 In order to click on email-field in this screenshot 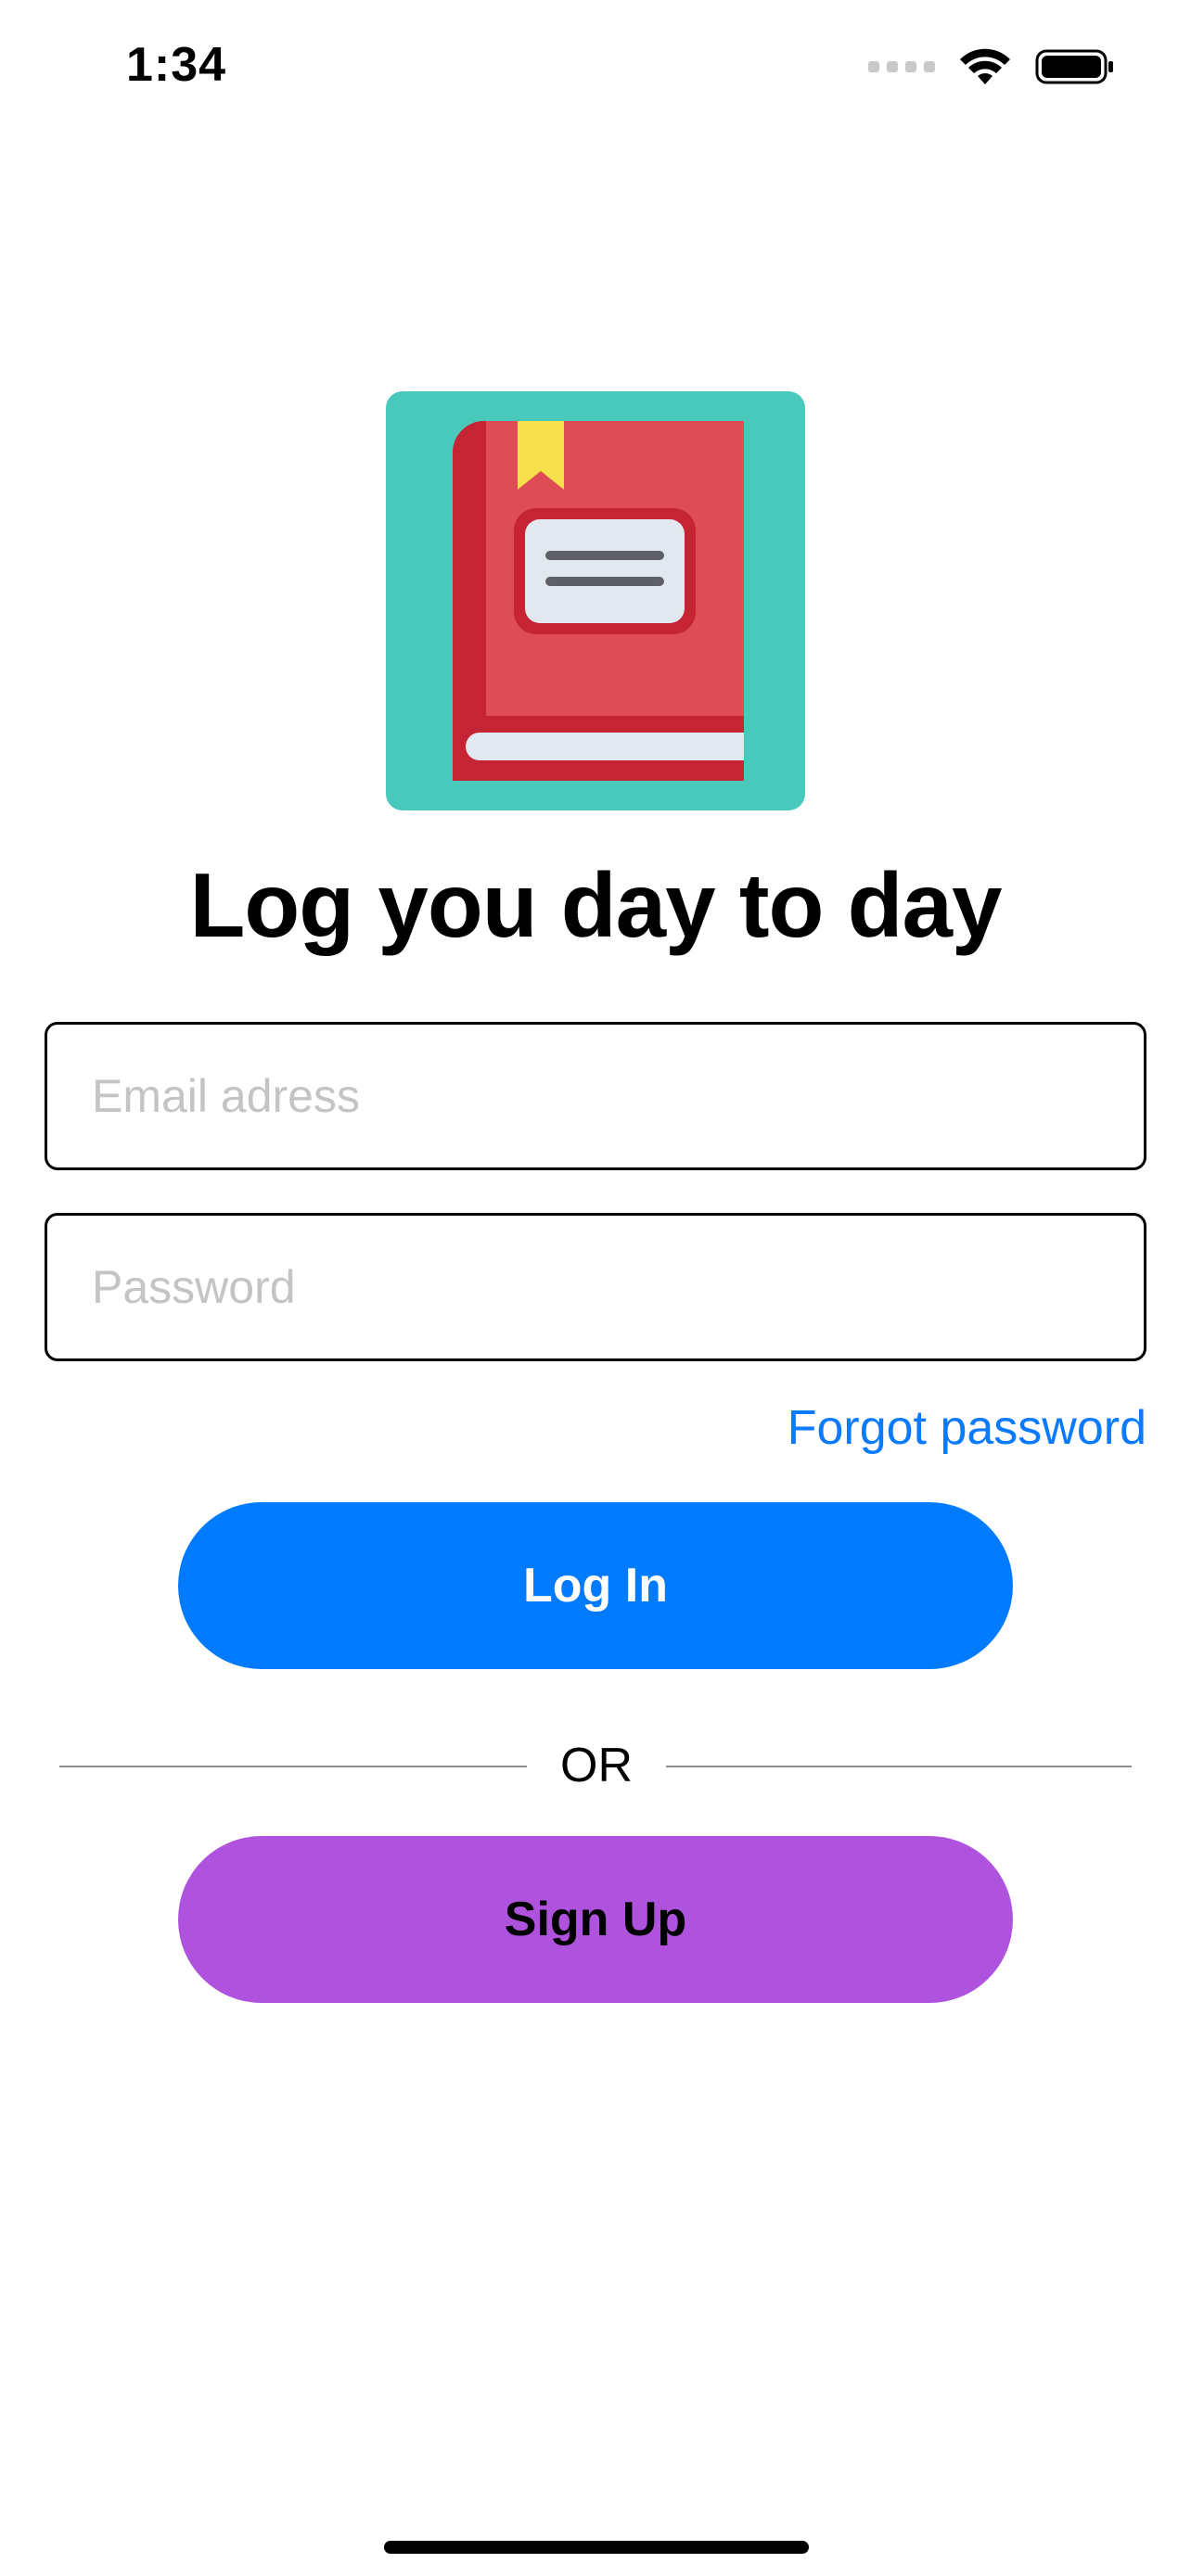, I will do `click(595, 1096)`.